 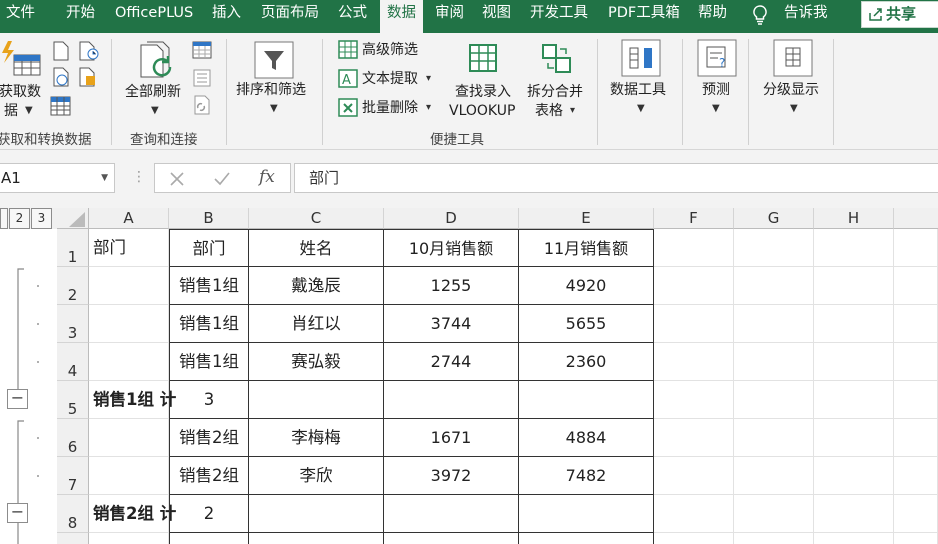 I want to click on cell-g9, so click(x=774, y=538).